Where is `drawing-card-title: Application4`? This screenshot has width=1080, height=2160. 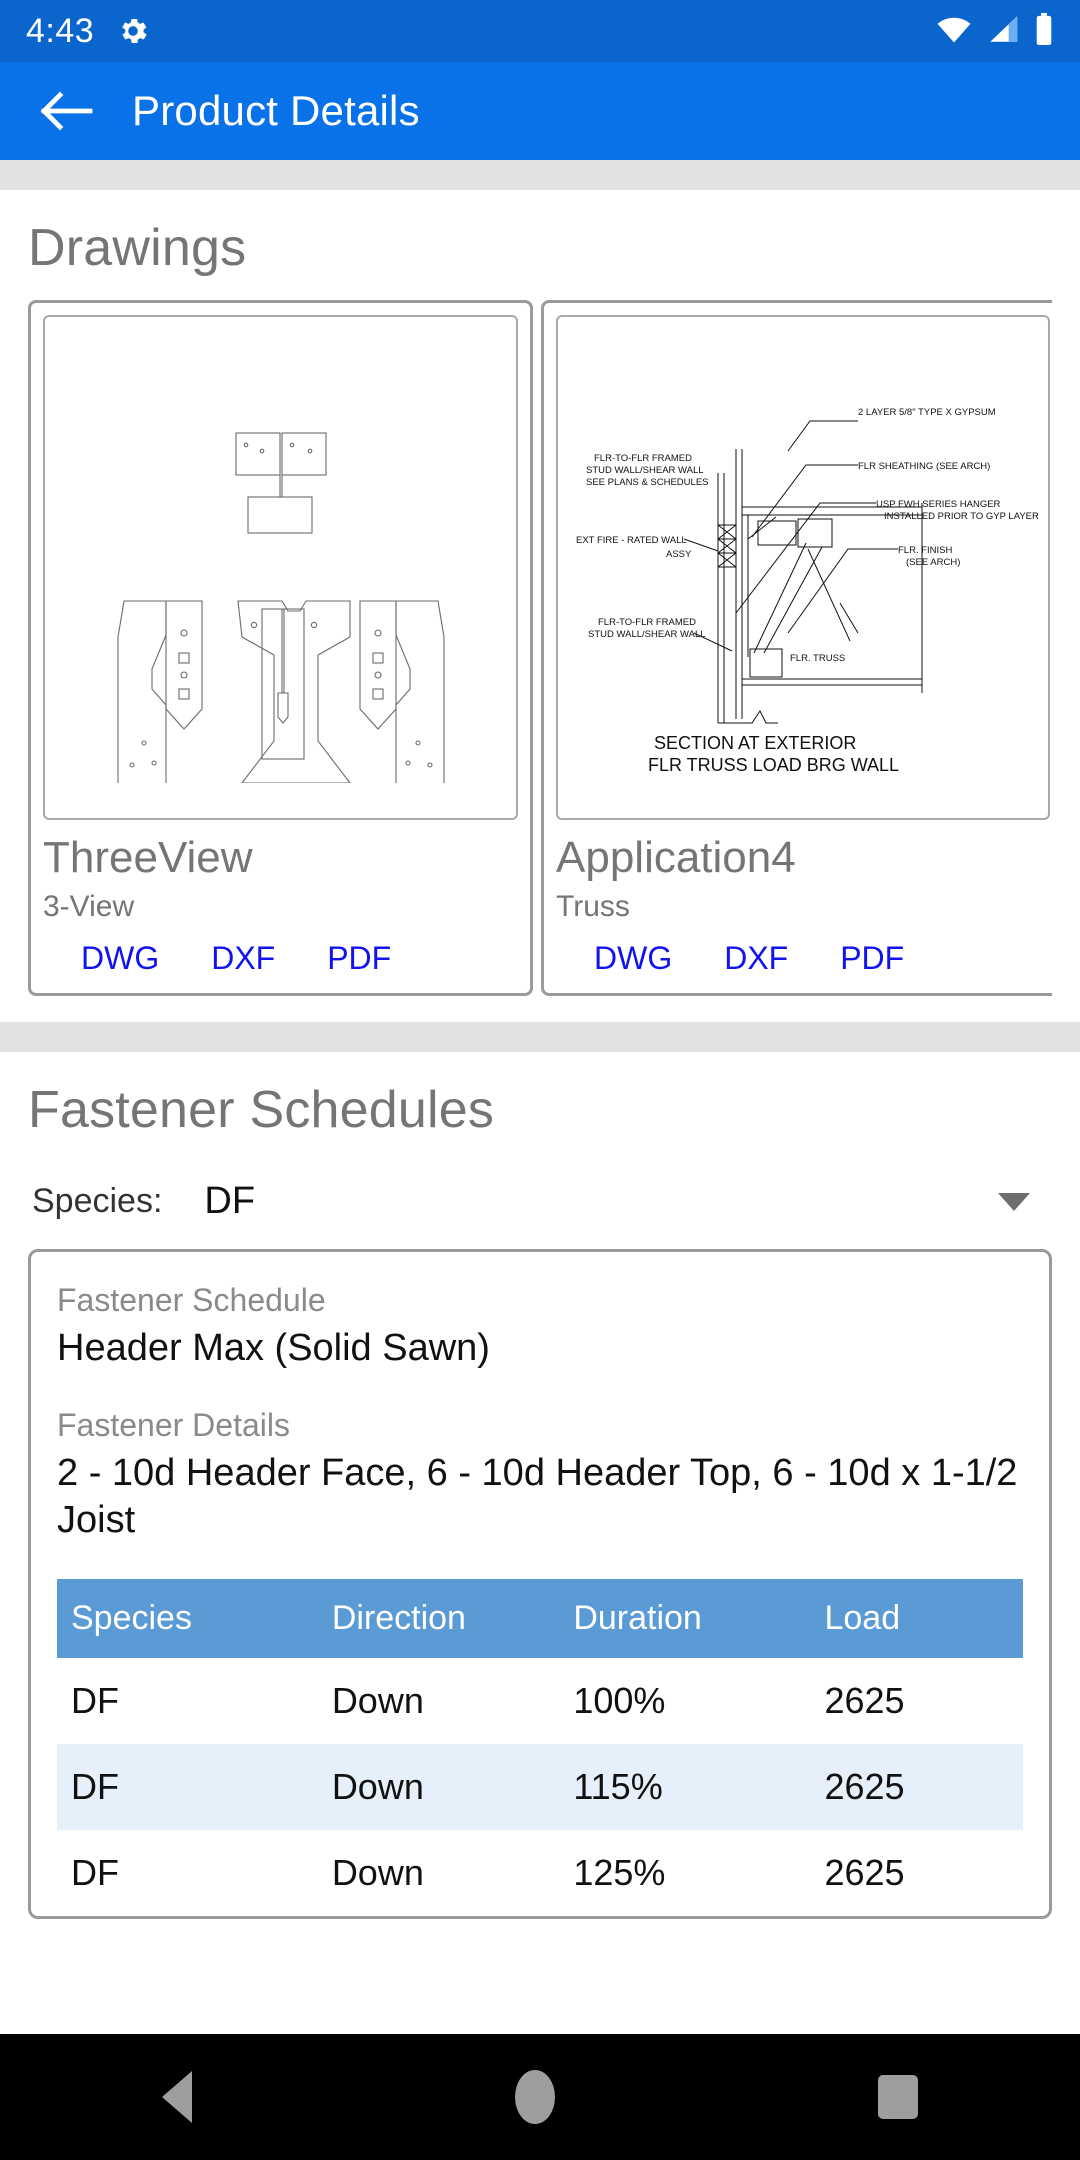 drawing-card-title: Application4 is located at coordinates (676, 857).